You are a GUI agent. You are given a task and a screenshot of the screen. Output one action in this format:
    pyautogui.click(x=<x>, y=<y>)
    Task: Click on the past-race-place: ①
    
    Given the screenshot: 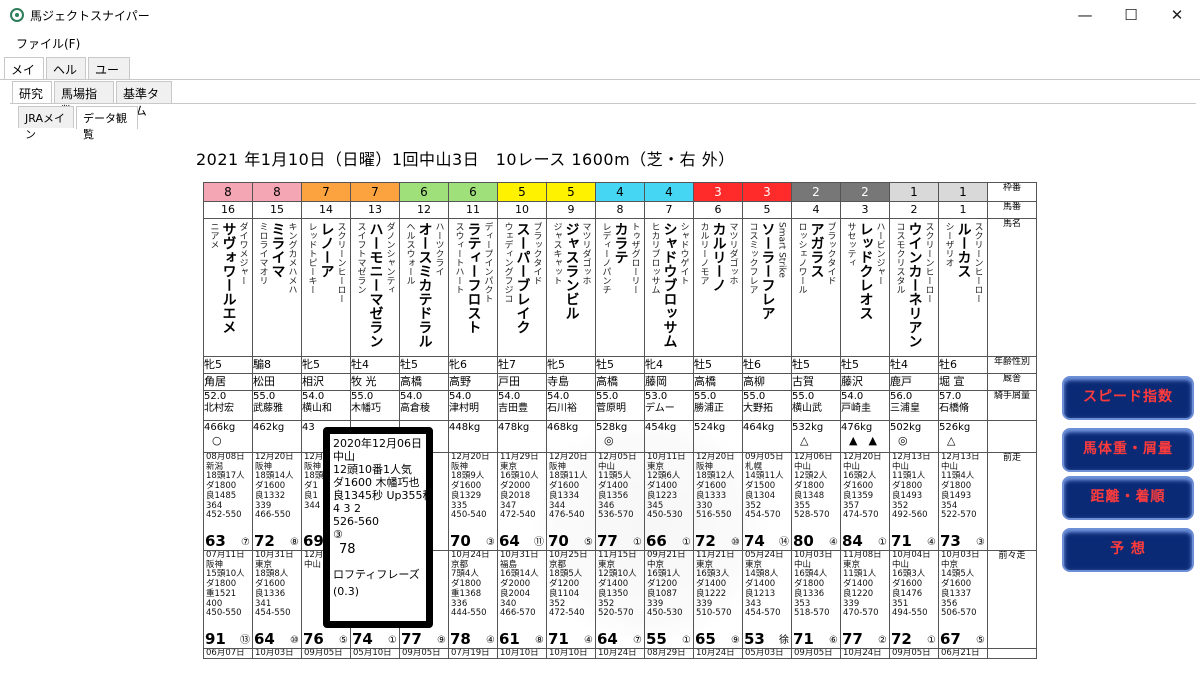 What is the action you would take?
    pyautogui.click(x=882, y=542)
    